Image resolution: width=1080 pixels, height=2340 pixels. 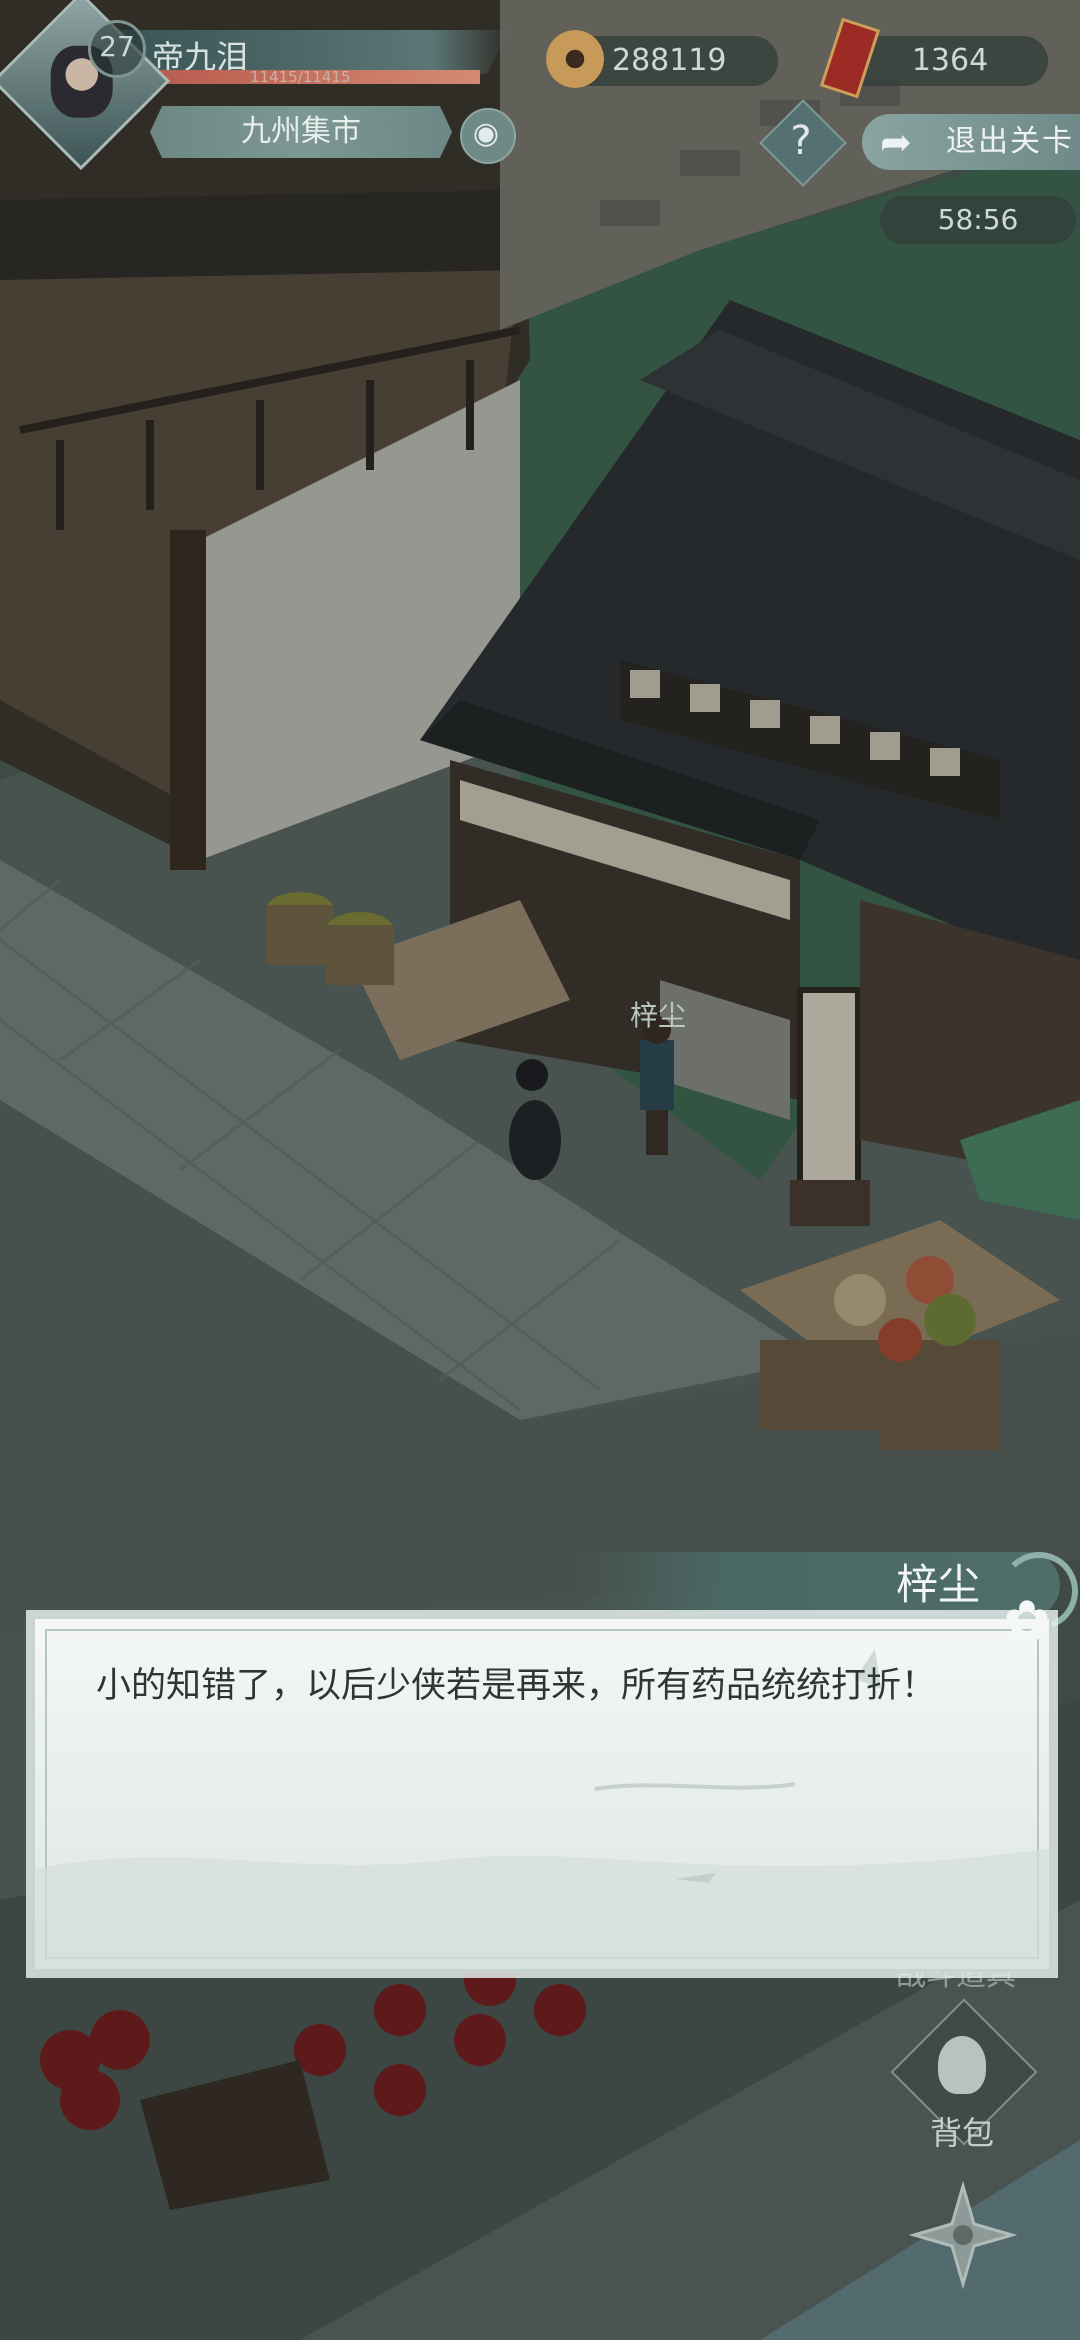 What do you see at coordinates (301, 131) in the screenshot?
I see `location-name: 九州集市` at bounding box center [301, 131].